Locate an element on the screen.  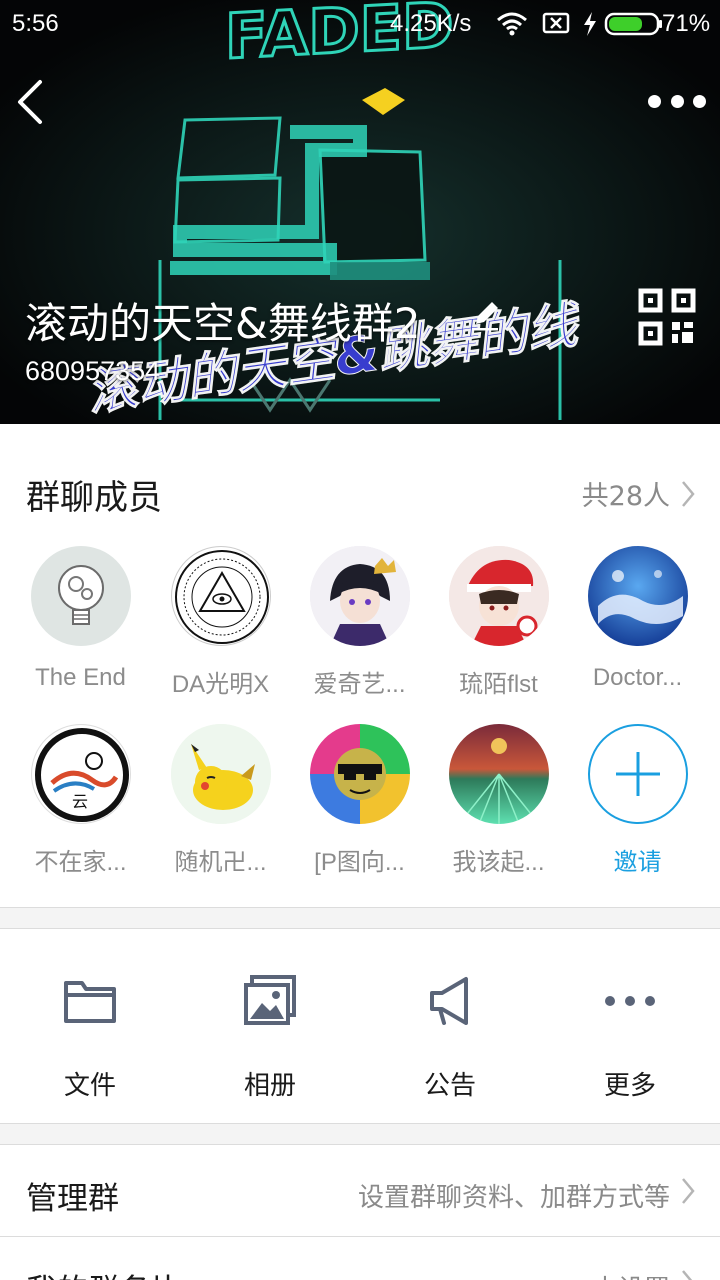
anime-trainer-icon is located at coordinates (498, 596).